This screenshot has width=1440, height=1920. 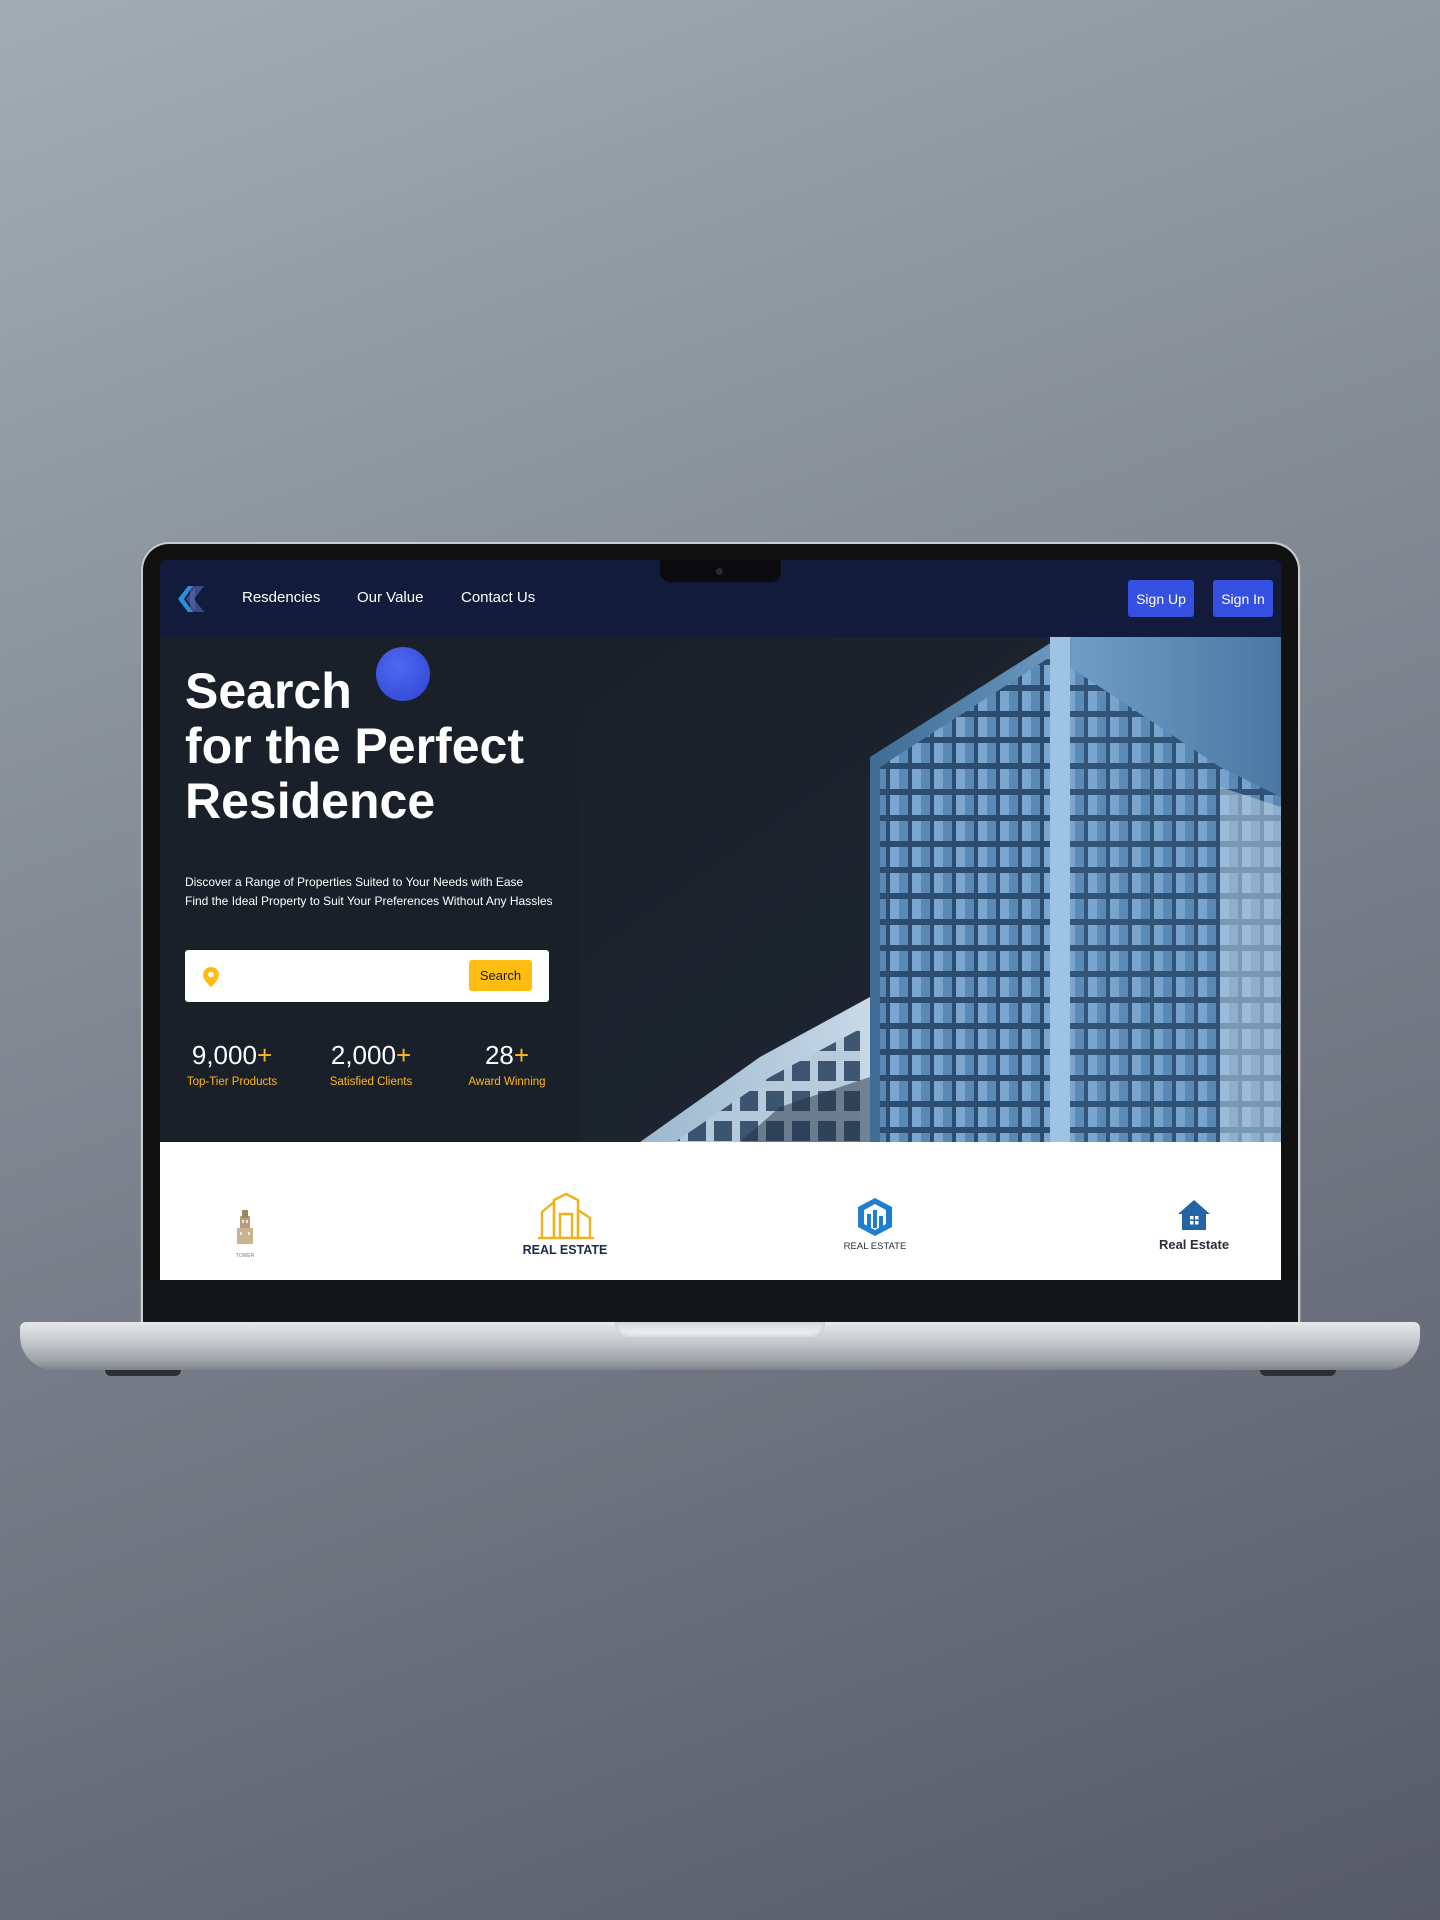 What do you see at coordinates (143, 1373) in the screenshot?
I see `laptop-foot-left` at bounding box center [143, 1373].